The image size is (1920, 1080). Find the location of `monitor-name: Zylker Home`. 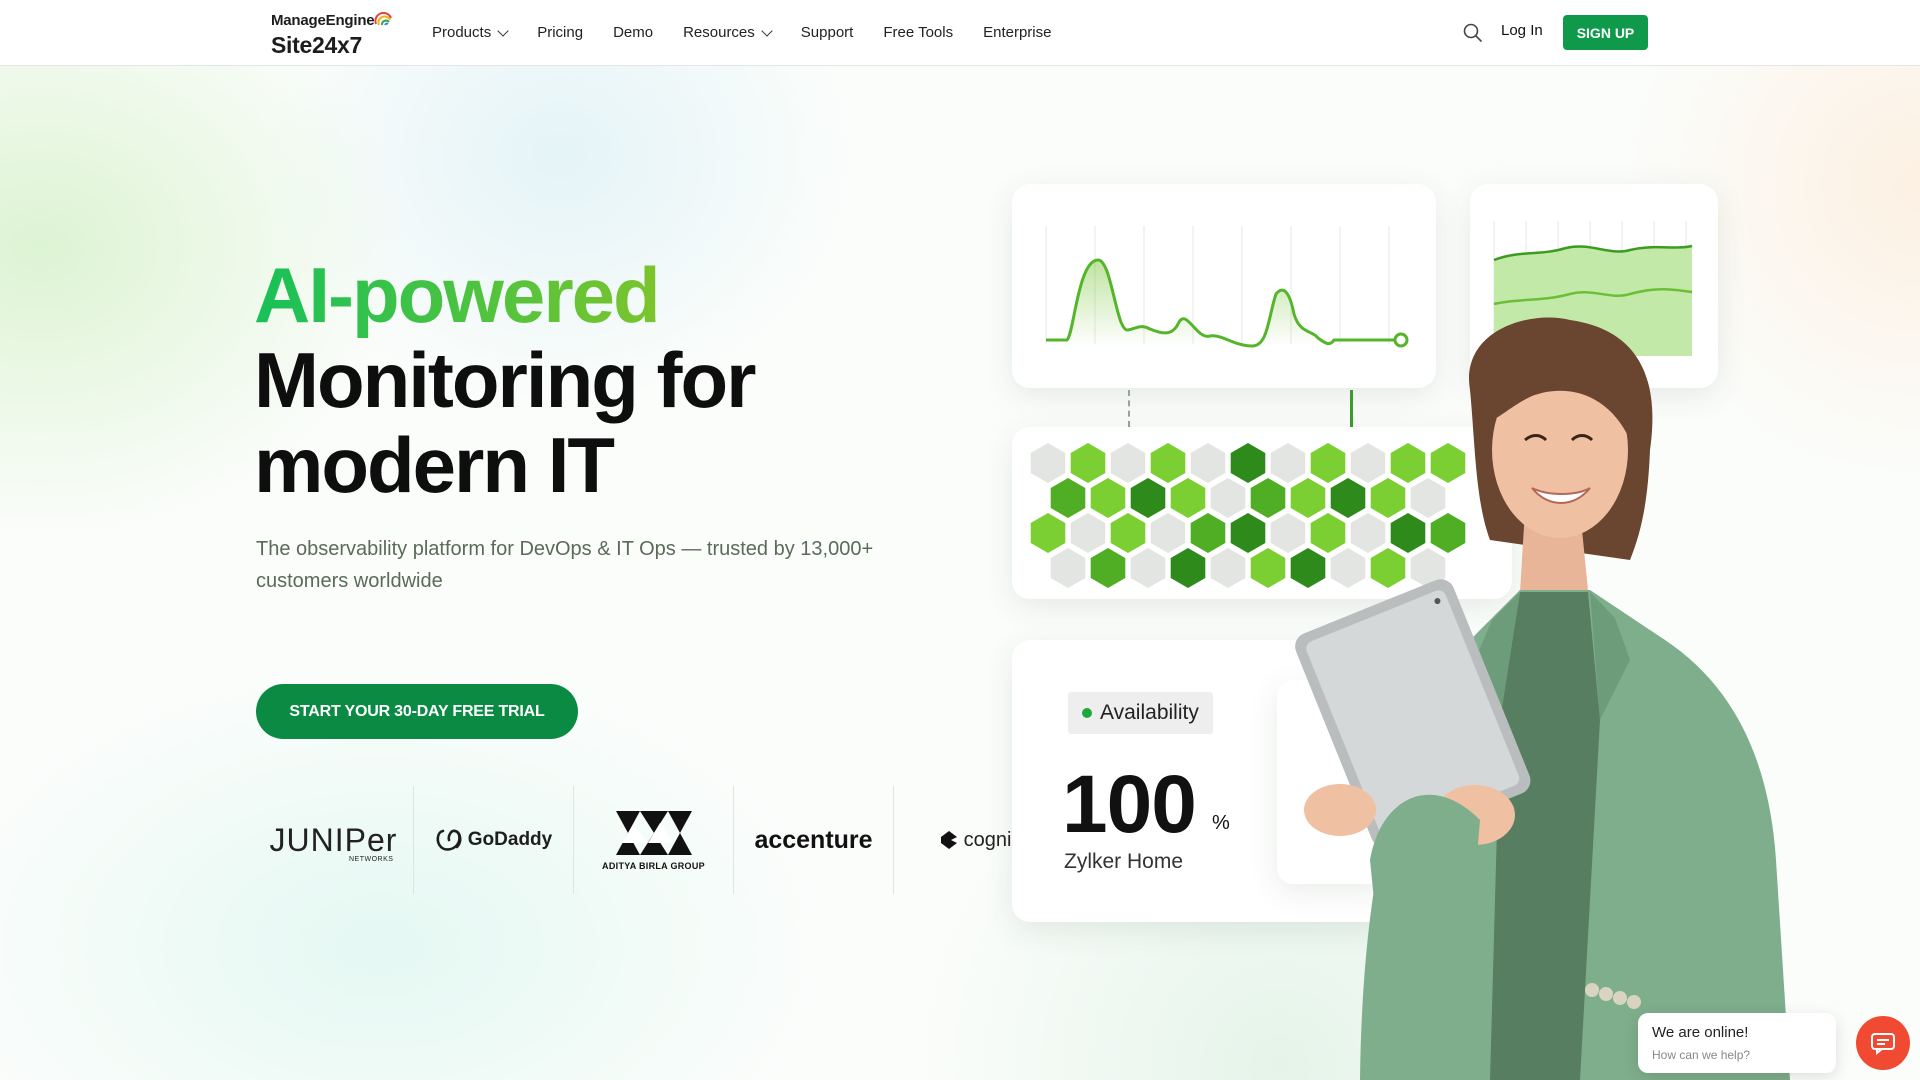

monitor-name: Zylker Home is located at coordinates (1124, 861).